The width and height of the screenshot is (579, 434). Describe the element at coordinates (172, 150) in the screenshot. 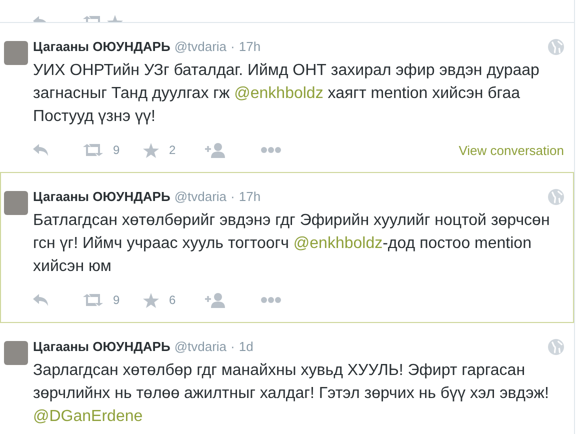

I see `favorite-count: 2` at that location.